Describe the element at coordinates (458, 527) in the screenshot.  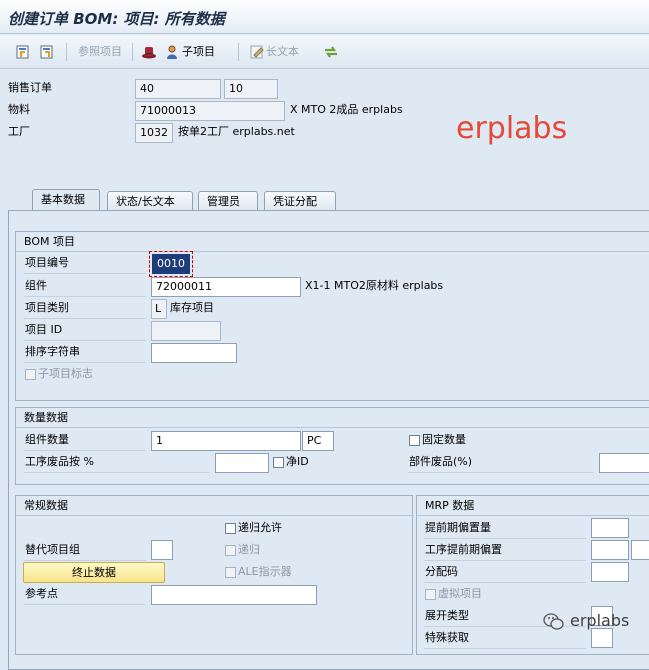
I see `lead-time-offset-label: 提前期偏置量` at that location.